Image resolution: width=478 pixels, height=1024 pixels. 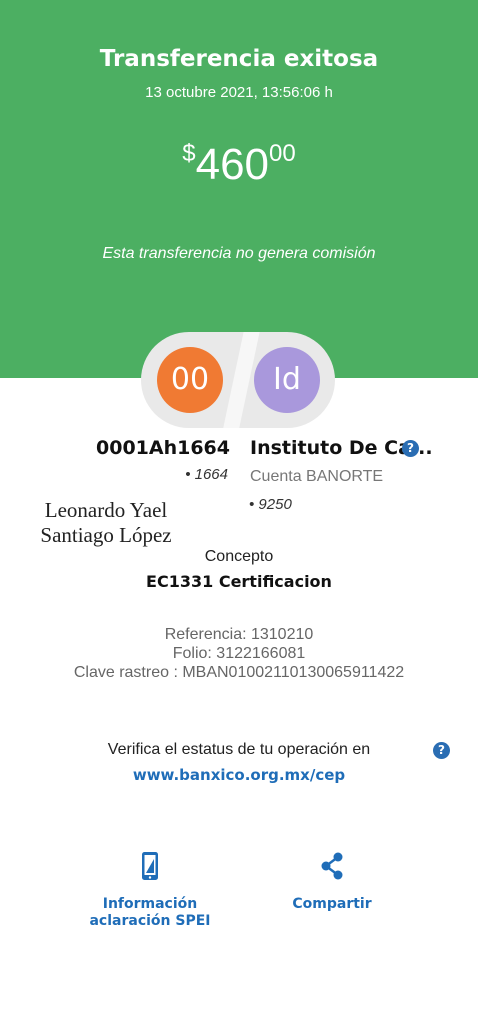 I want to click on receiver-name-row: Instituto De Ca... ?, so click(x=341, y=448).